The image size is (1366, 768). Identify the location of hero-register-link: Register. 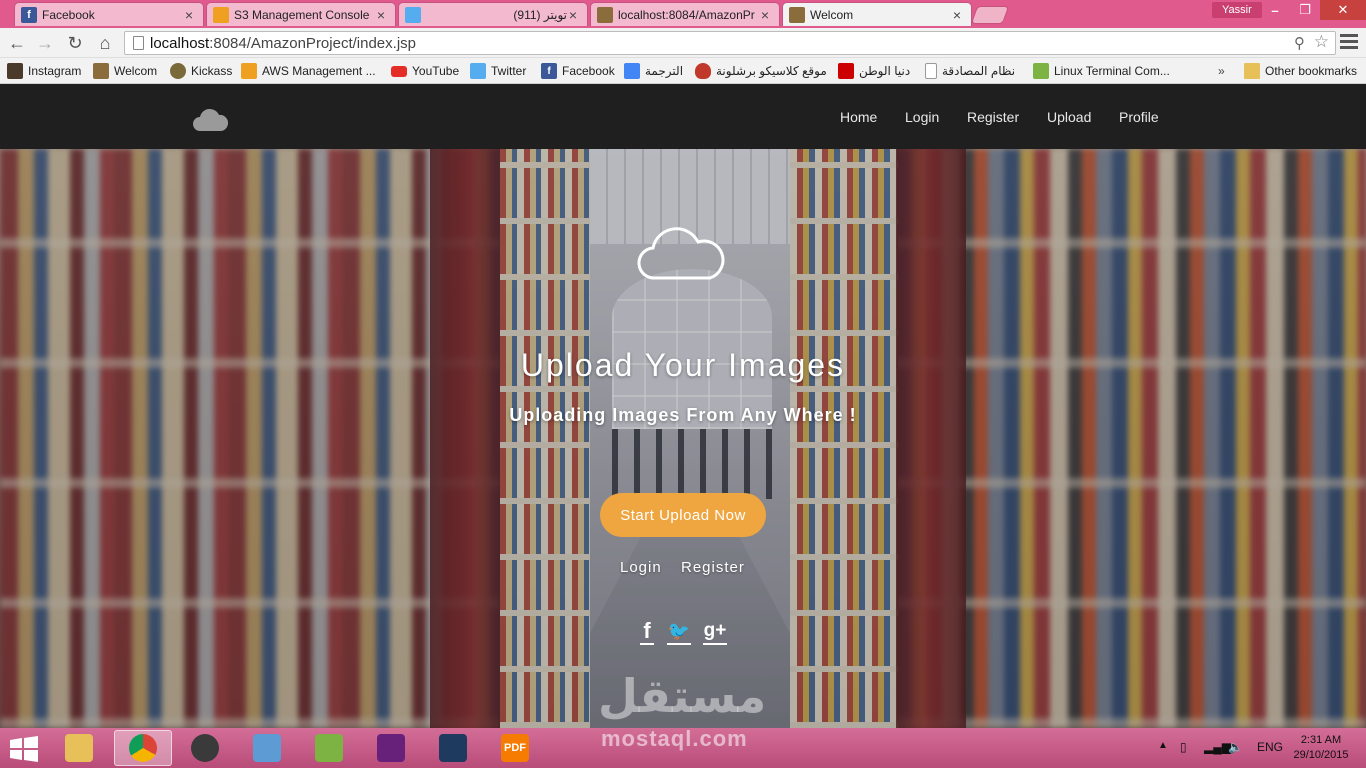
(713, 567).